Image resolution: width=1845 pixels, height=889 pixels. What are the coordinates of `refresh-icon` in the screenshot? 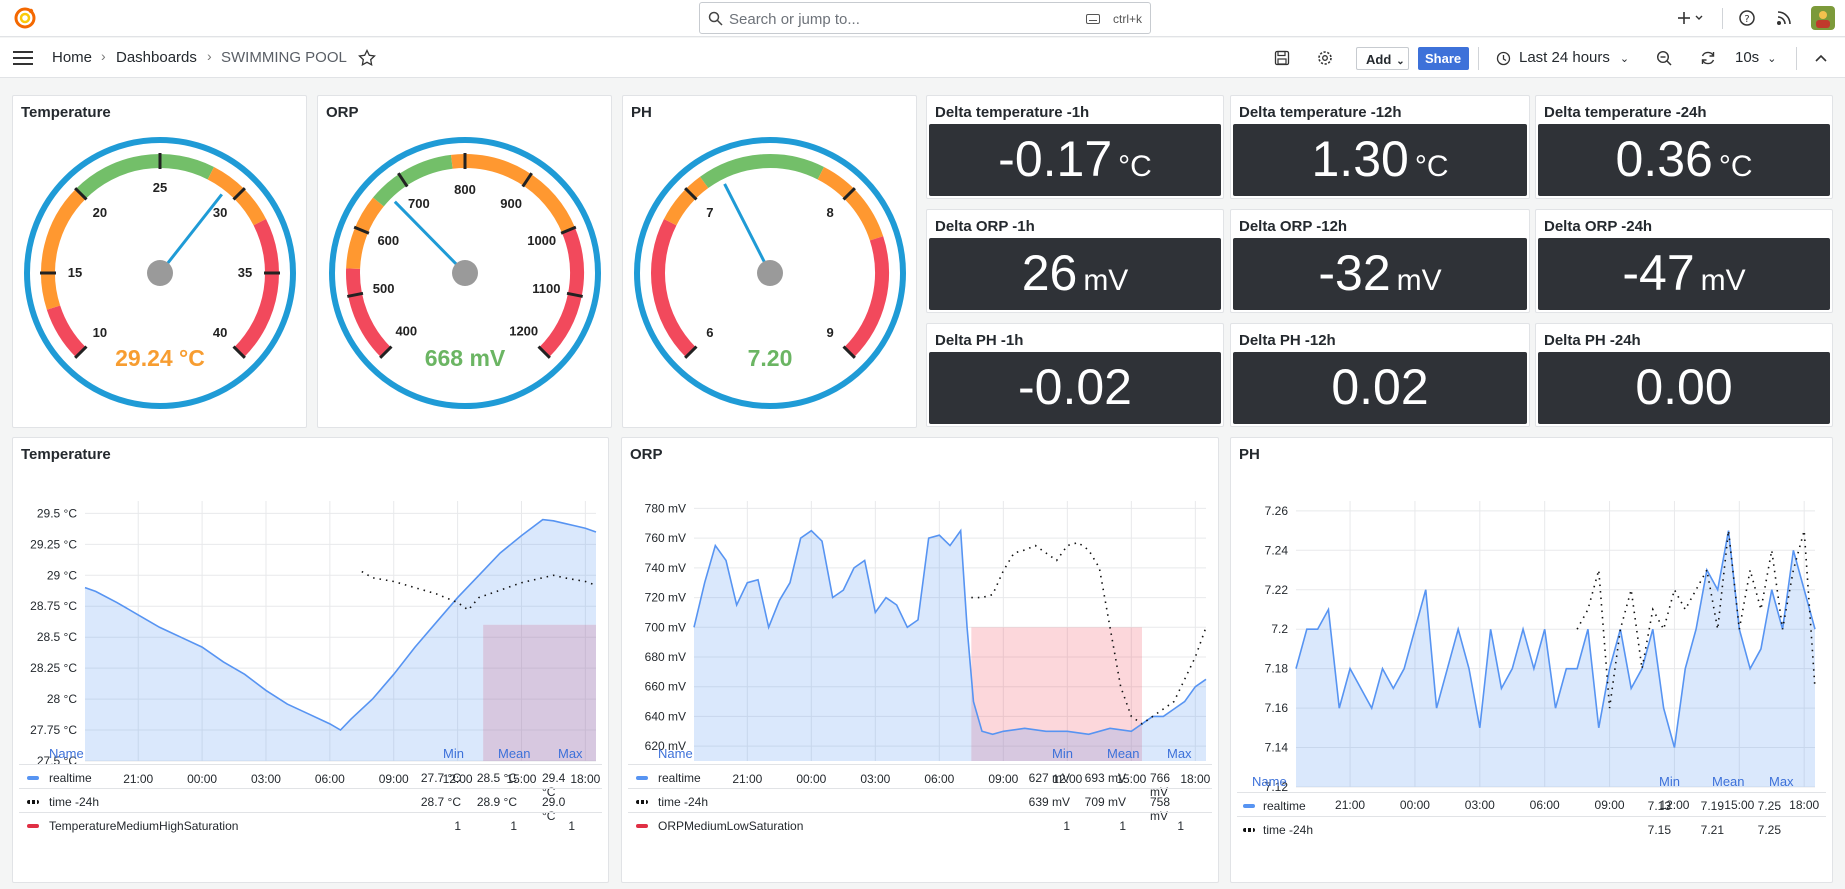 It's located at (1708, 58).